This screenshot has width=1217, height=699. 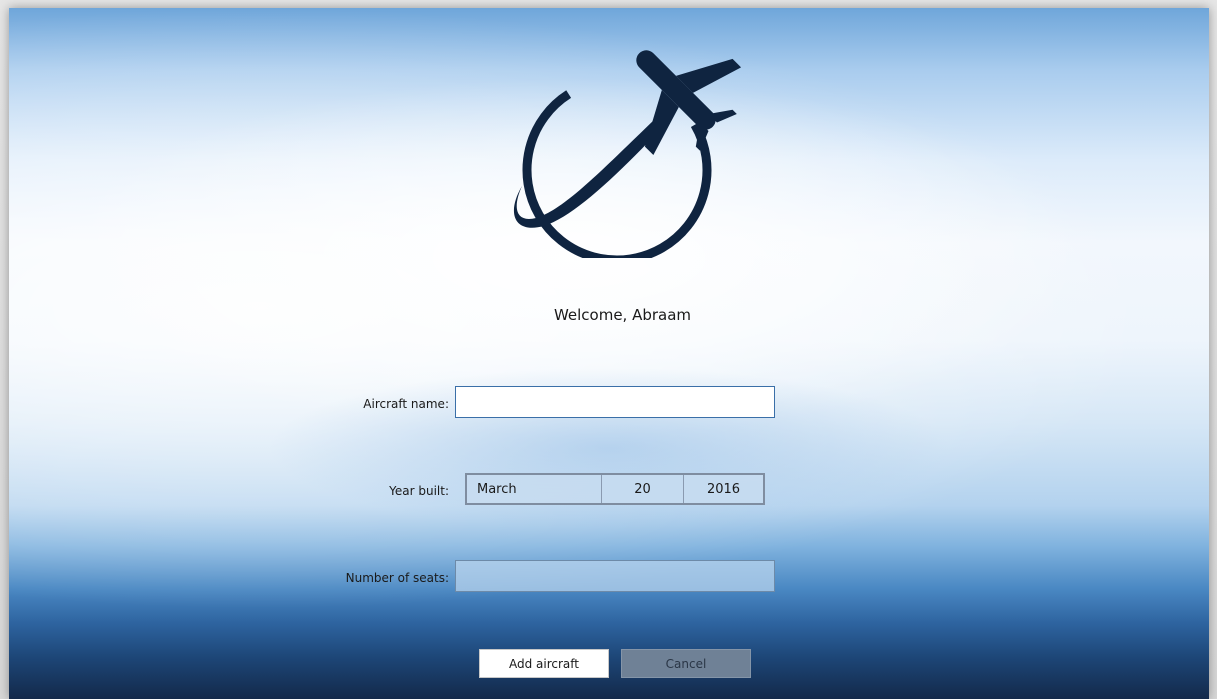 What do you see at coordinates (544, 663) in the screenshot?
I see `add-aircraft-button: Add aircraft` at bounding box center [544, 663].